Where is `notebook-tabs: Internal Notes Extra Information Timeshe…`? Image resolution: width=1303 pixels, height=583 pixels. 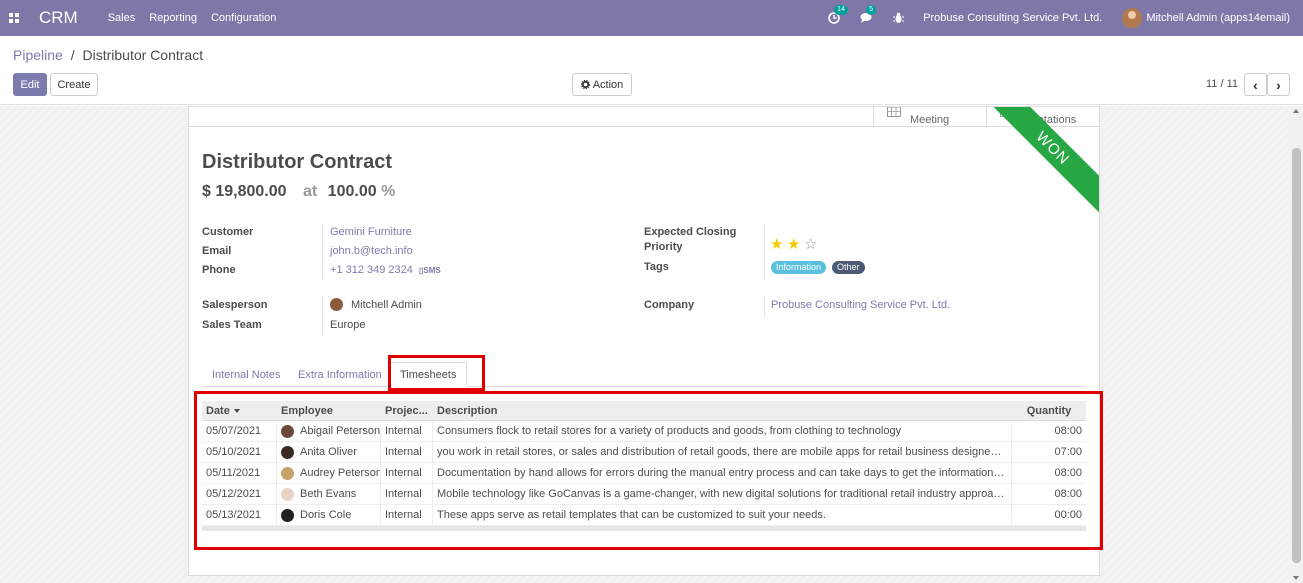
notebook-tabs: Internal Notes Extra Information Timeshe… is located at coordinates (644, 374).